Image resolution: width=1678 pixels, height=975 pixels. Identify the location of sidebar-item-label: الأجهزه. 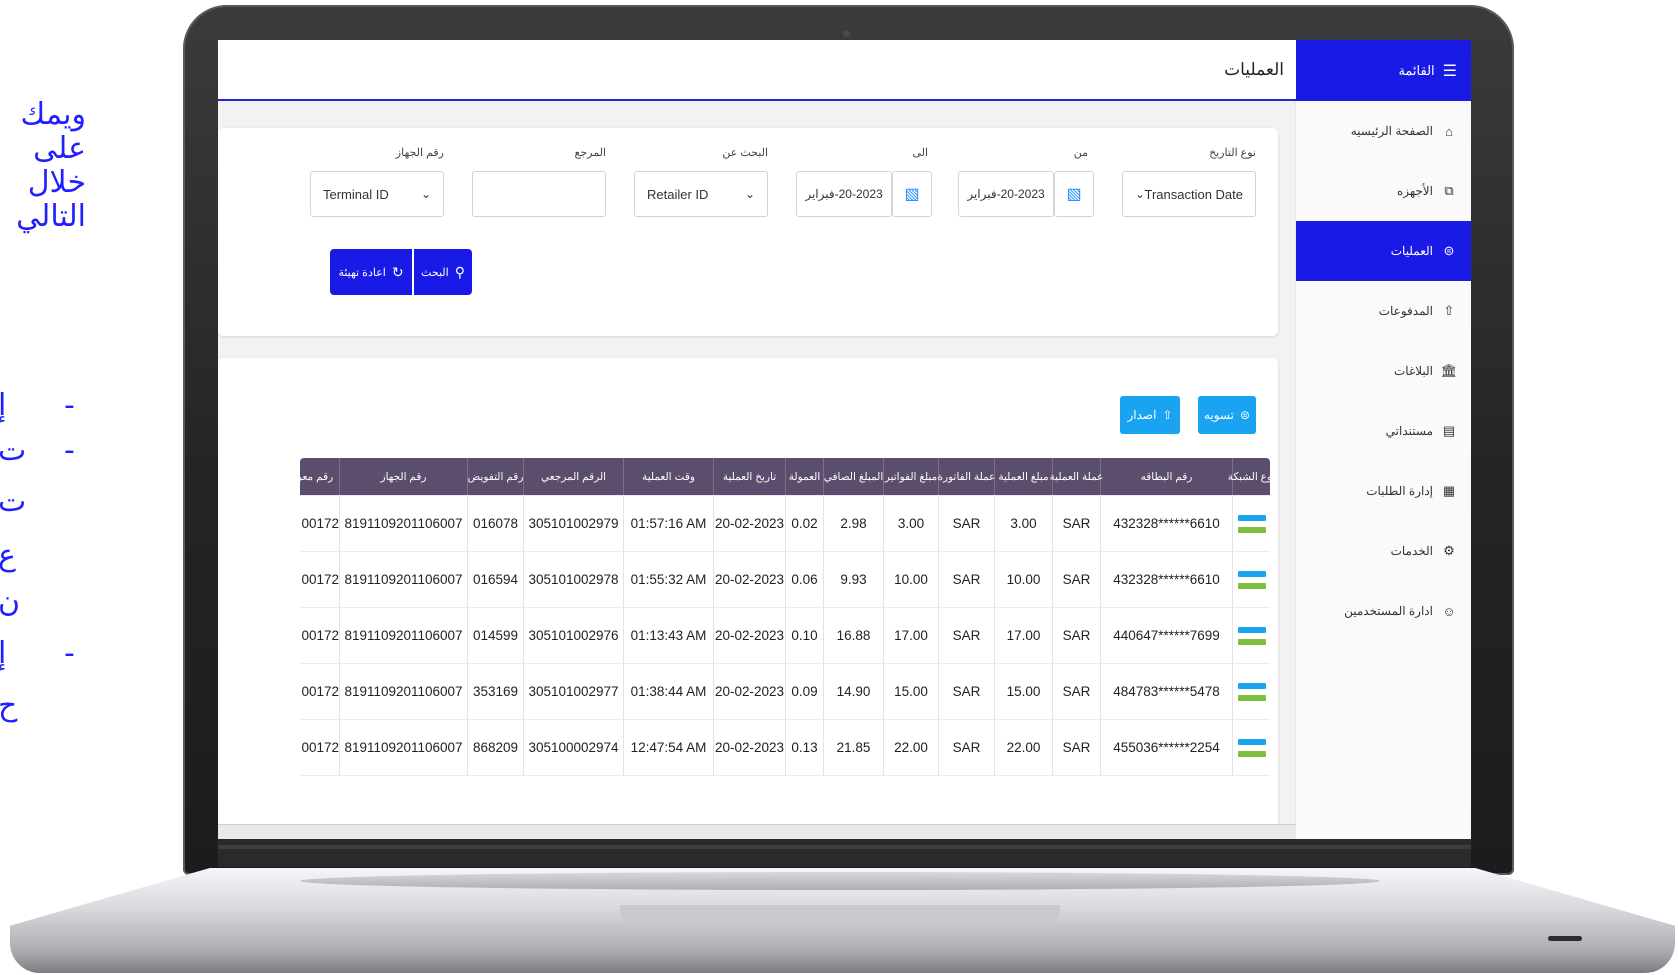
(1414, 191).